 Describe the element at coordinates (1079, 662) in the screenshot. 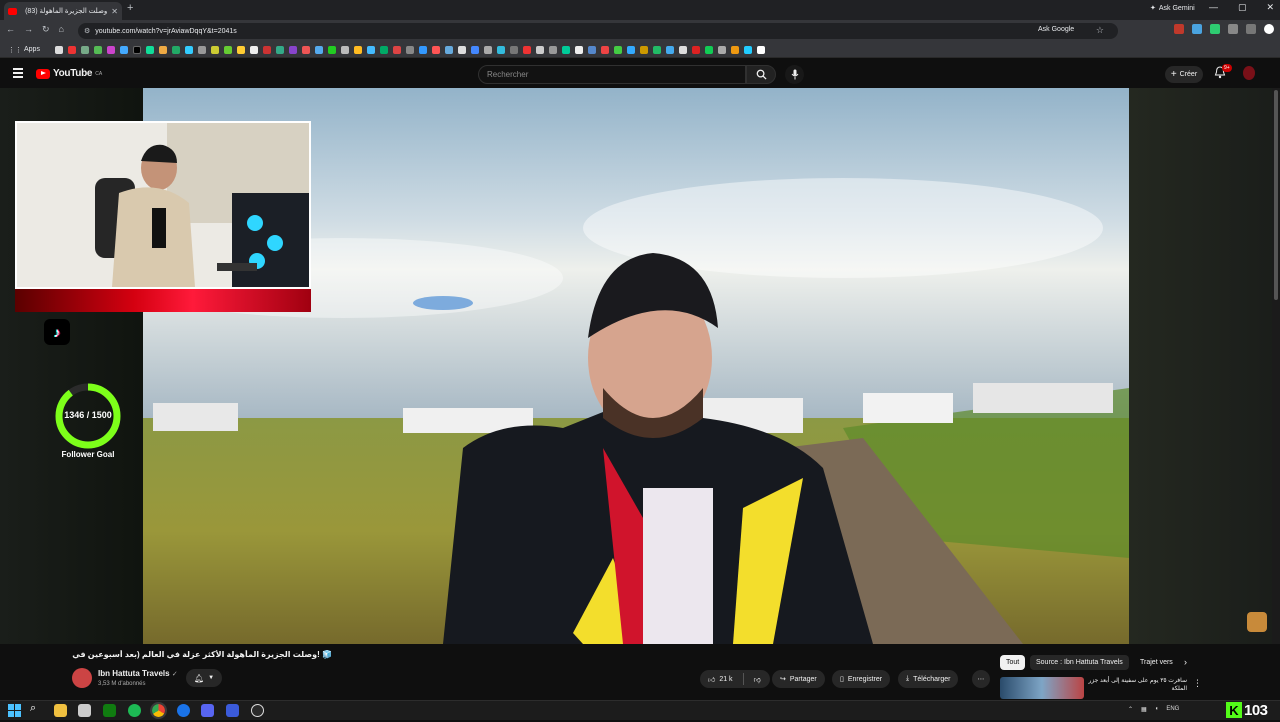

I see `filter-chip-source: Source : Ibn Hattuta Travels` at that location.